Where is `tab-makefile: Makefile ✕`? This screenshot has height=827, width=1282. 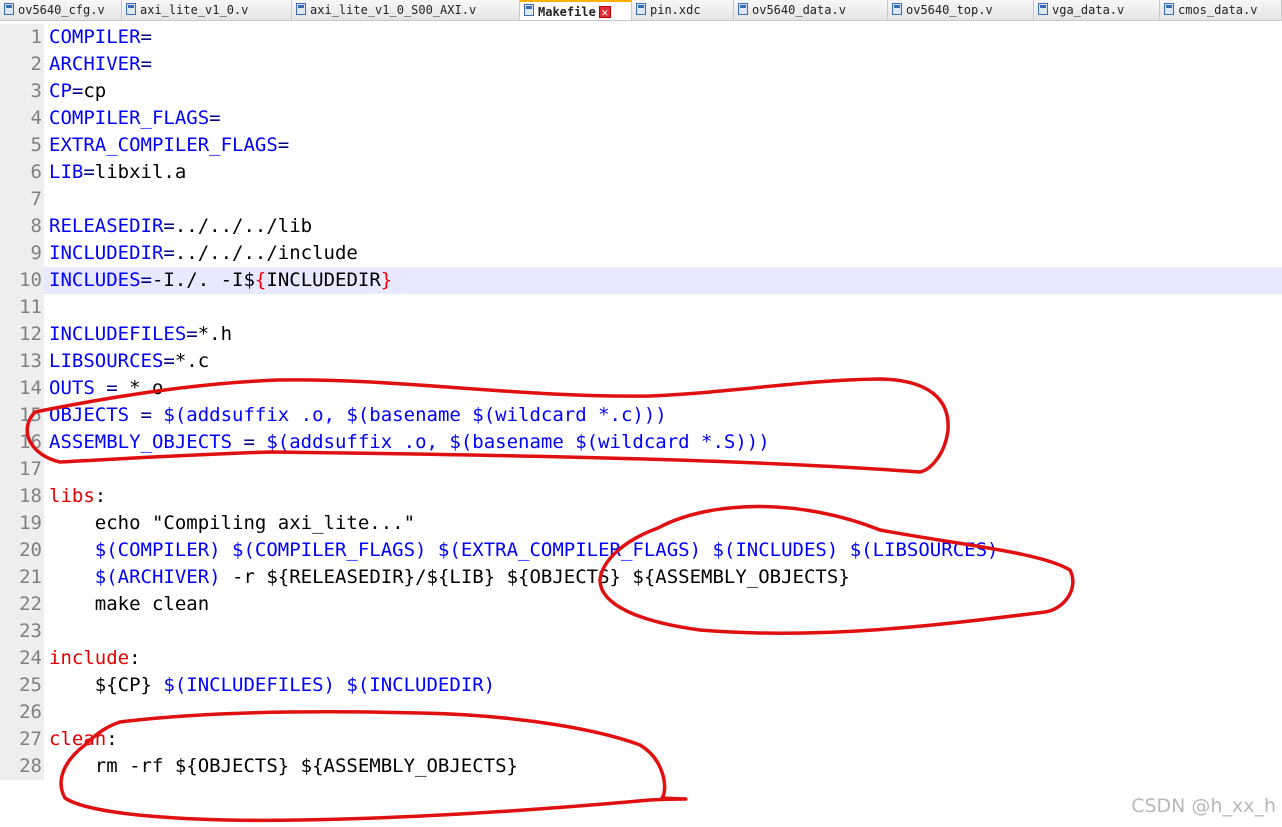 tab-makefile: Makefile ✕ is located at coordinates (576, 10).